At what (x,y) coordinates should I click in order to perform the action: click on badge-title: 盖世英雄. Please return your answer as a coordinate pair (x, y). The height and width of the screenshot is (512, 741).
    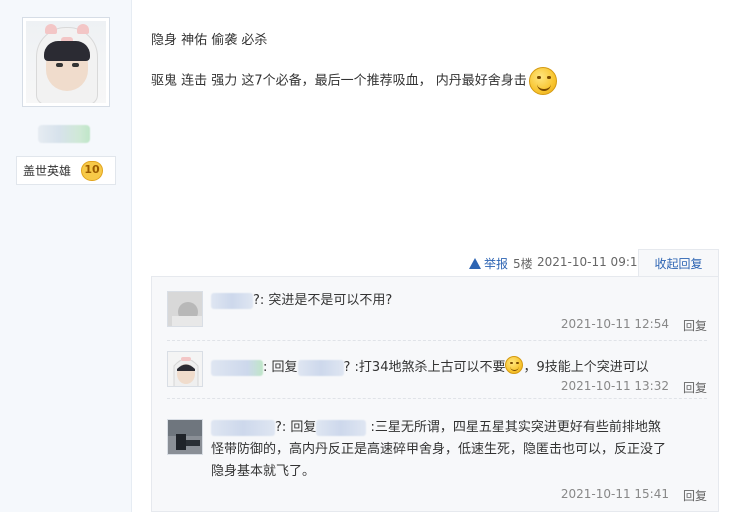
    Looking at the image, I should click on (47, 171).